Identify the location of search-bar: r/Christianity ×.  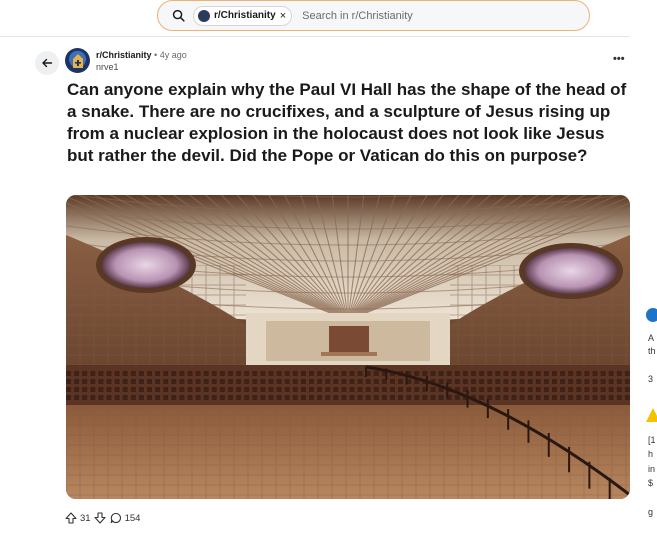
(373, 15).